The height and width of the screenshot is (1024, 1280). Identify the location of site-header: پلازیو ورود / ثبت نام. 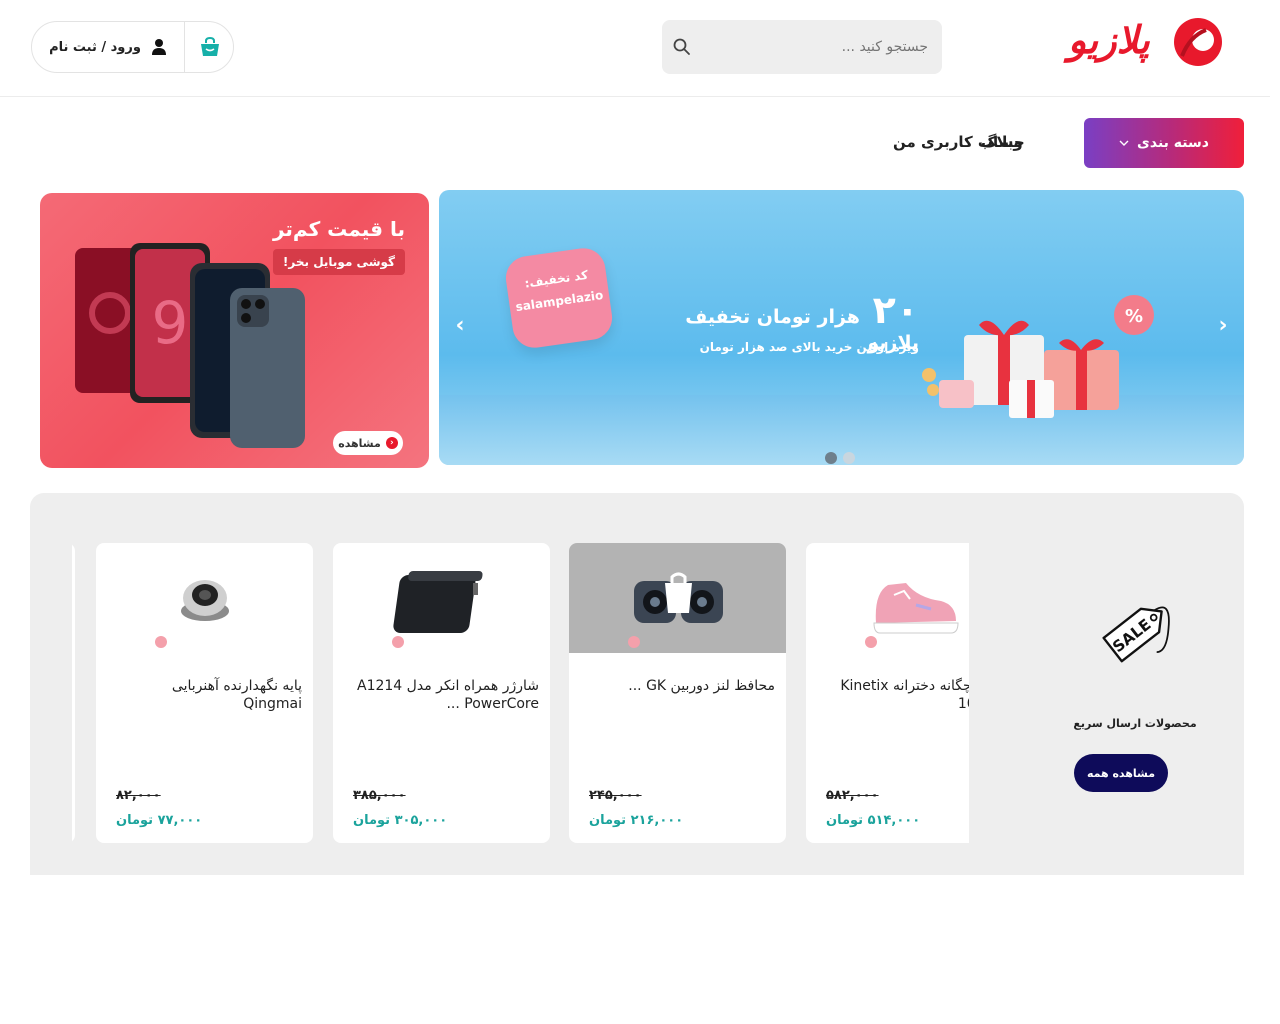
(635, 48).